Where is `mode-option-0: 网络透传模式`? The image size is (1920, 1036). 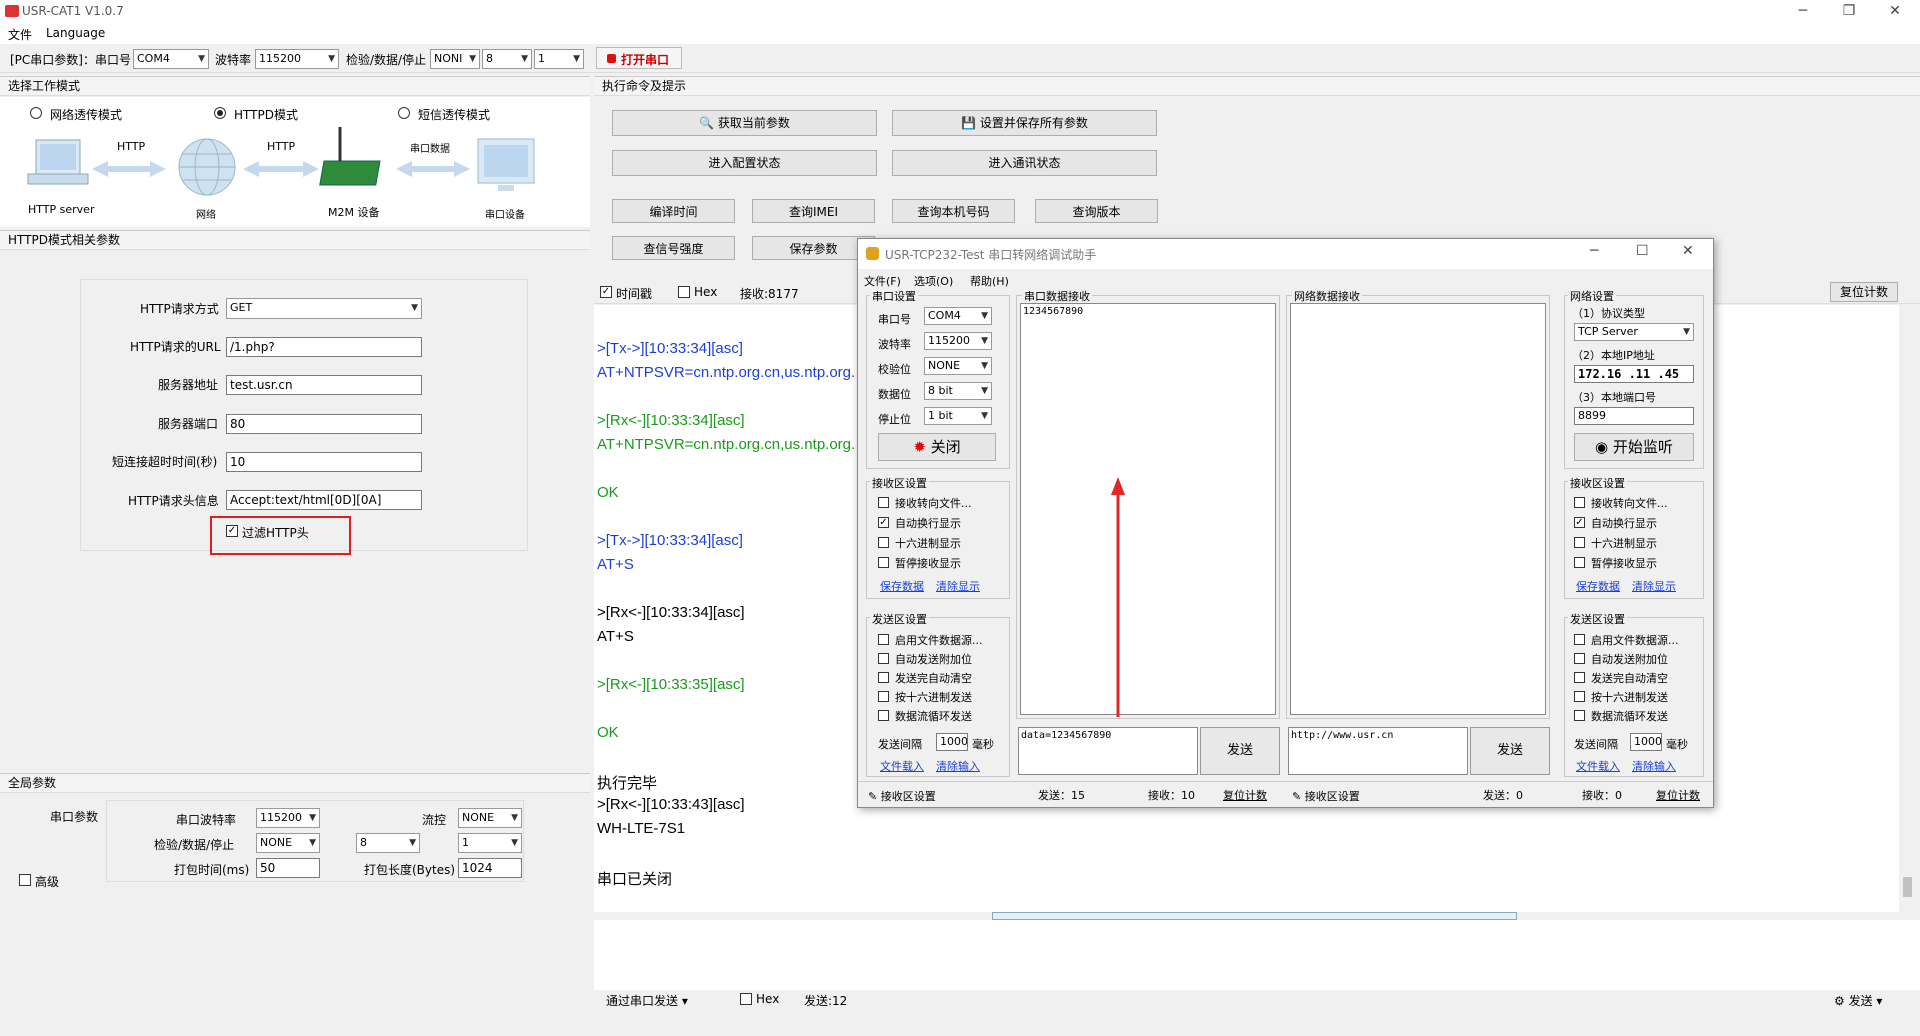 mode-option-0: 网络透传模式 is located at coordinates (86, 114).